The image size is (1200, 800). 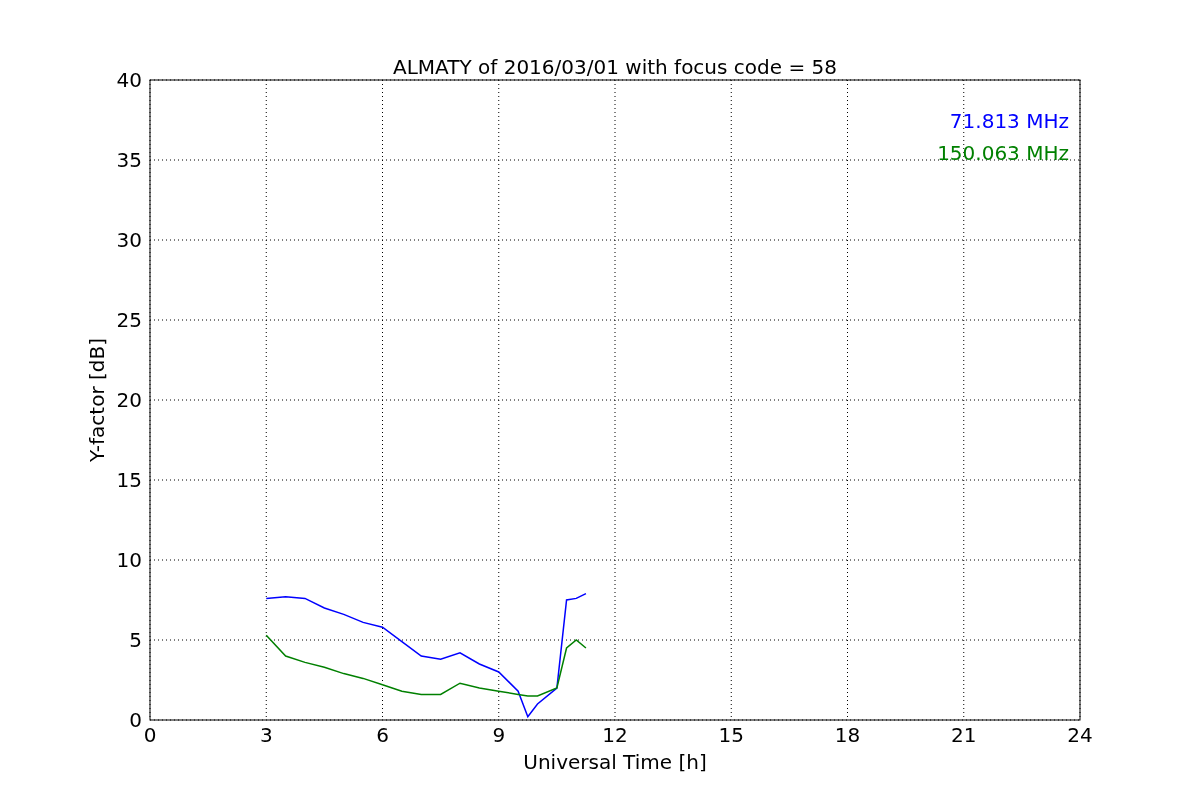 What do you see at coordinates (731, 735) in the screenshot?
I see `x-tick-label: 15` at bounding box center [731, 735].